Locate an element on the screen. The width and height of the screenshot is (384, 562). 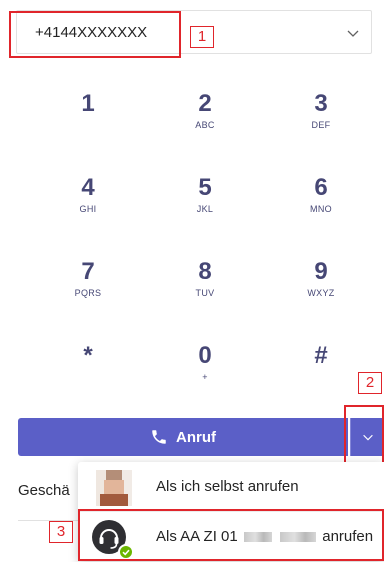
menu-item-label-suffix: anrufen is located at coordinates (348, 536).